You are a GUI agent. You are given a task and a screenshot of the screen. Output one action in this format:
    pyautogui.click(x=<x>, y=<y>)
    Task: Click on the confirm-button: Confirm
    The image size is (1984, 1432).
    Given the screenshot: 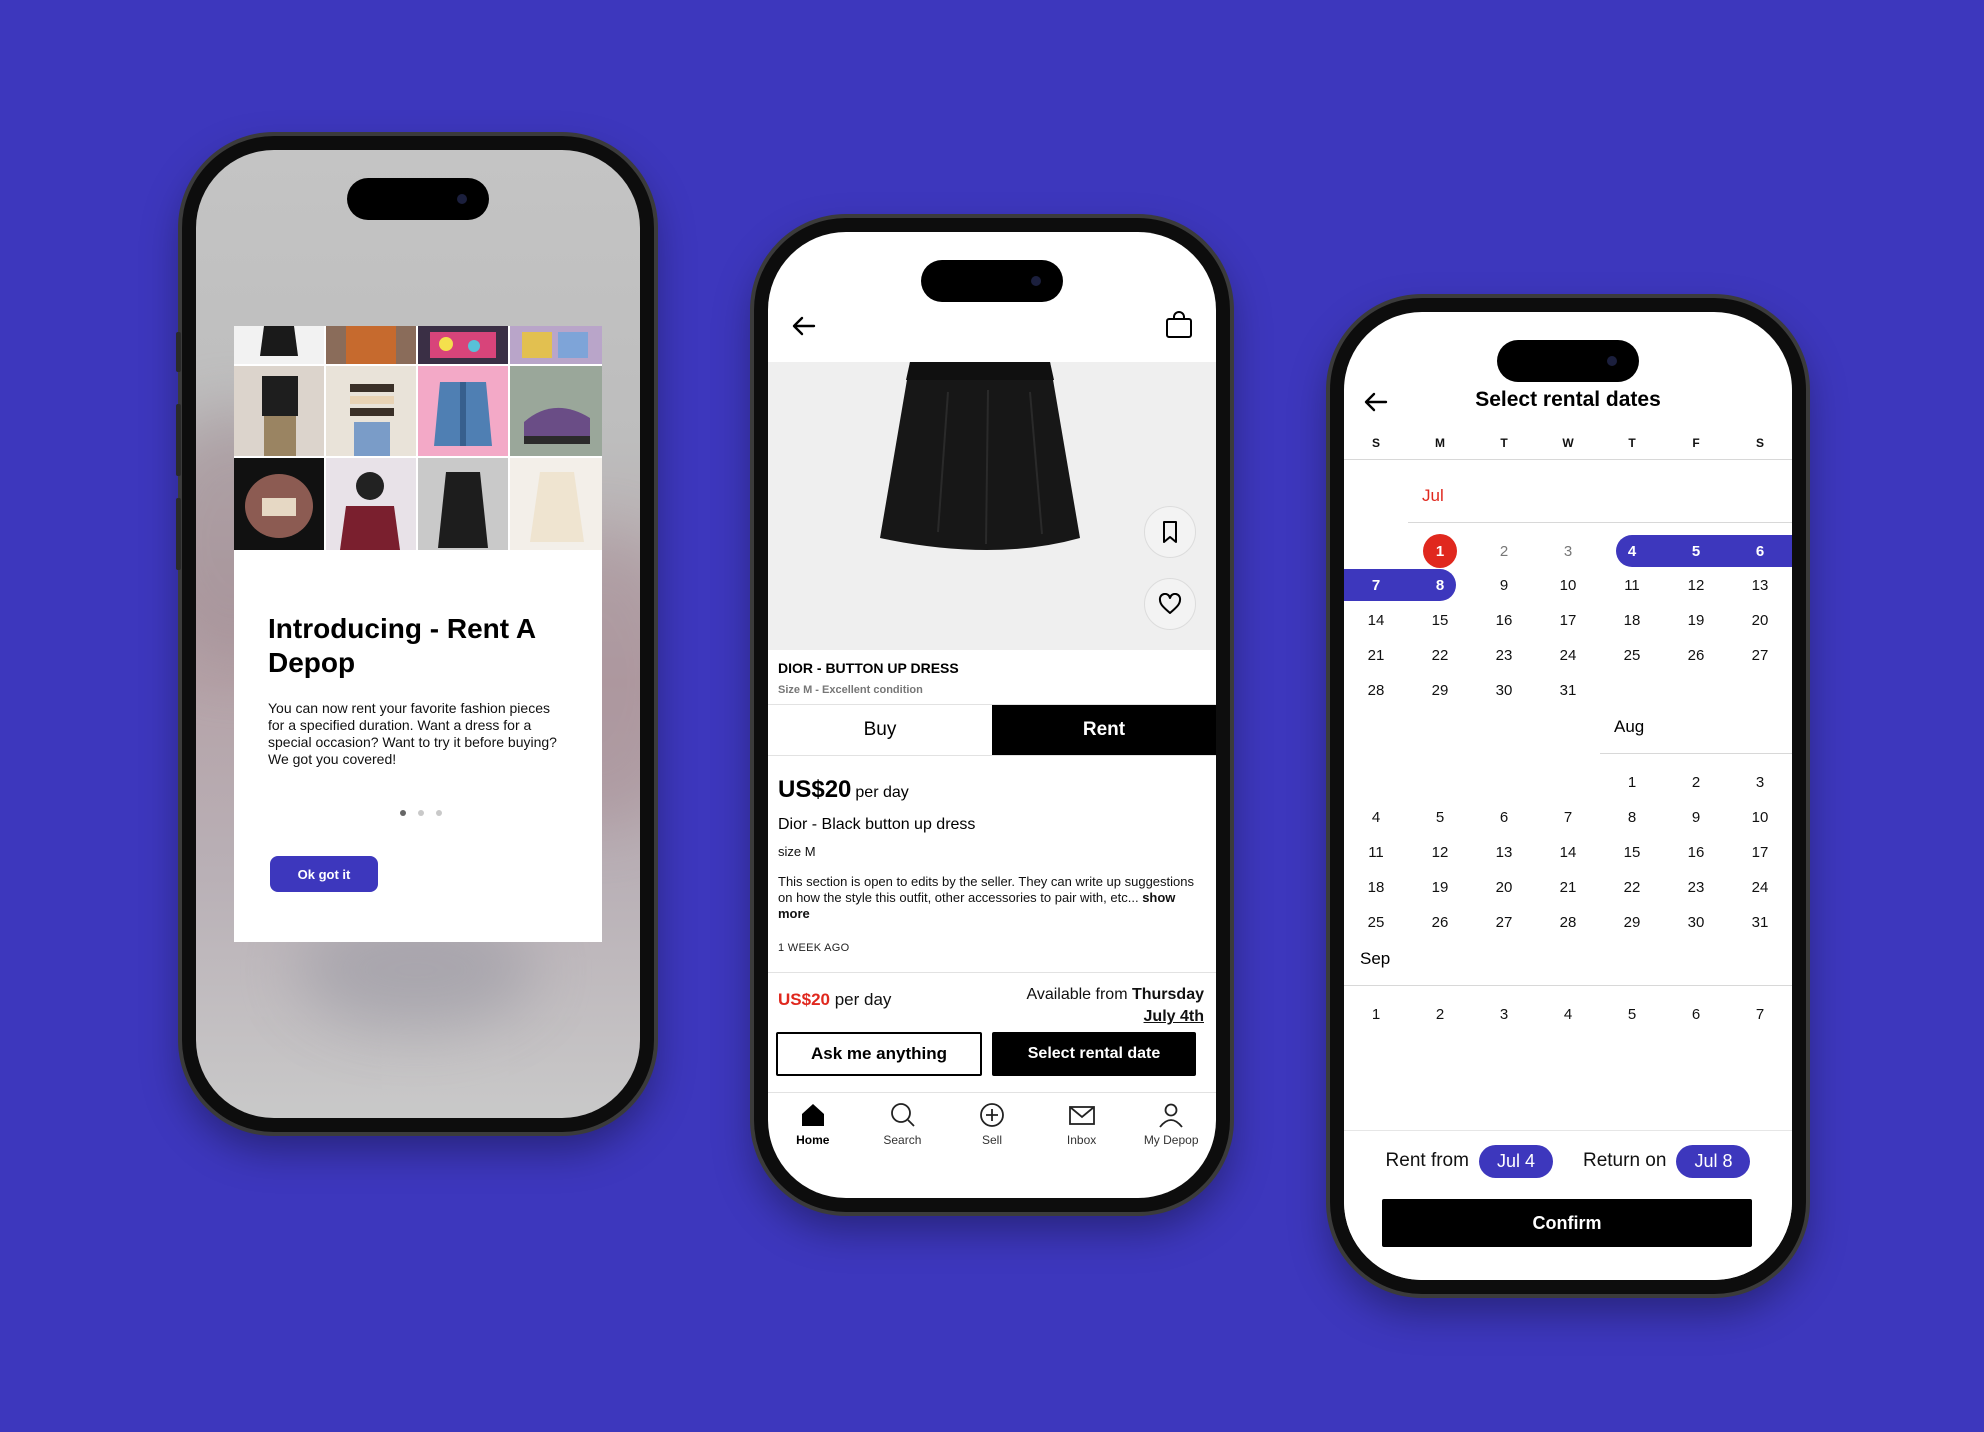 What is the action you would take?
    pyautogui.click(x=1567, y=1223)
    